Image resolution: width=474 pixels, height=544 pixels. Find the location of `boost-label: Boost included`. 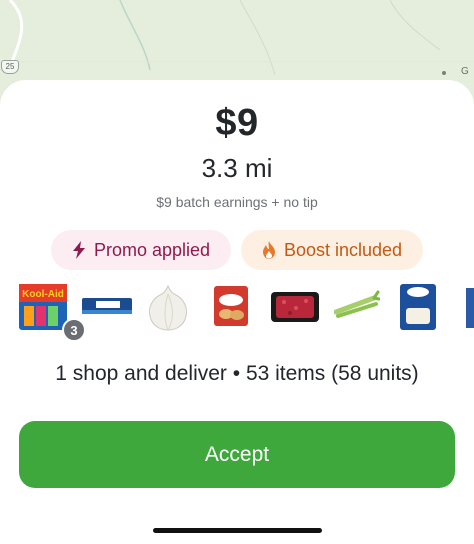

boost-label: Boost included is located at coordinates (343, 249).